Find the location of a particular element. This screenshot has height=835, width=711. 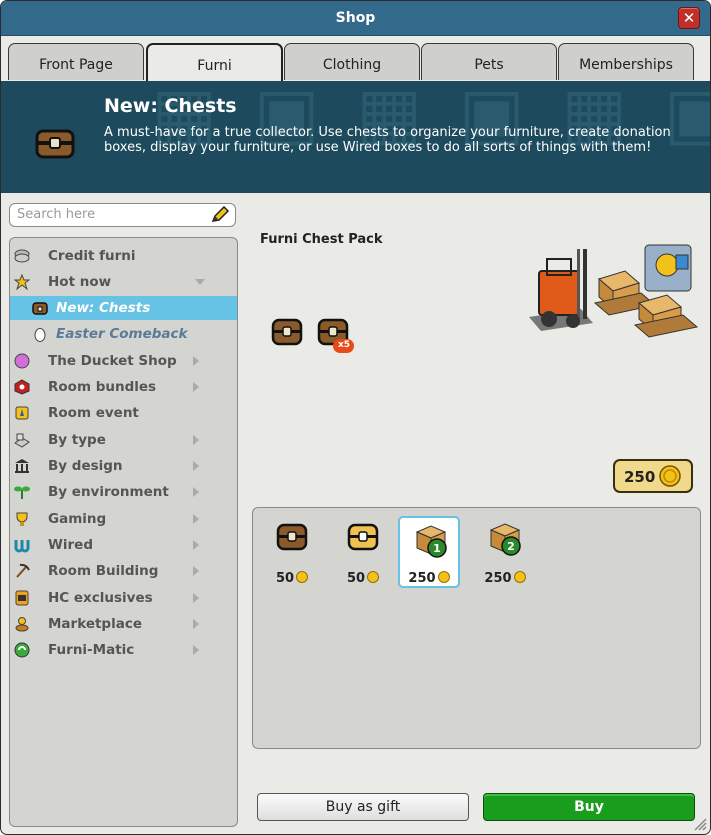

svg-text: 2 is located at coordinates (511, 546).